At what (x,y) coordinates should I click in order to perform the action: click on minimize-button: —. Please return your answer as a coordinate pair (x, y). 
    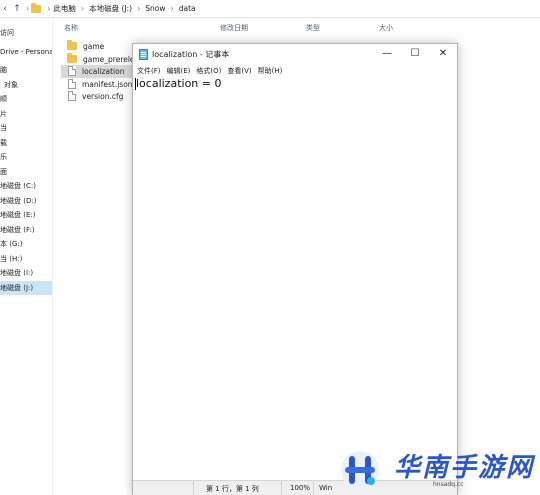
    Looking at the image, I should click on (387, 54).